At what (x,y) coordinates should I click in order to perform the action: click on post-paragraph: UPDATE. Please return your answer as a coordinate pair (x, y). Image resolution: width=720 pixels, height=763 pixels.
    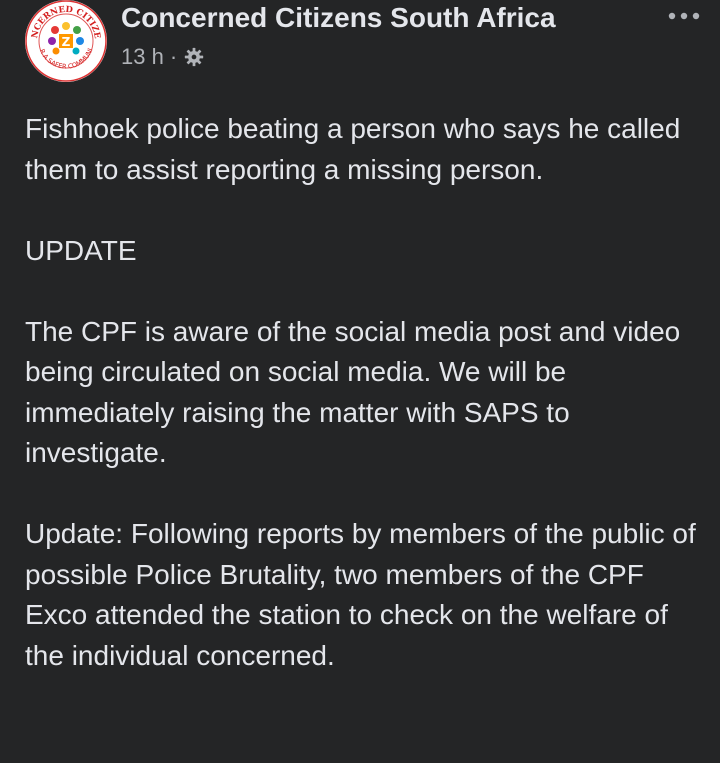
    Looking at the image, I should click on (81, 250).